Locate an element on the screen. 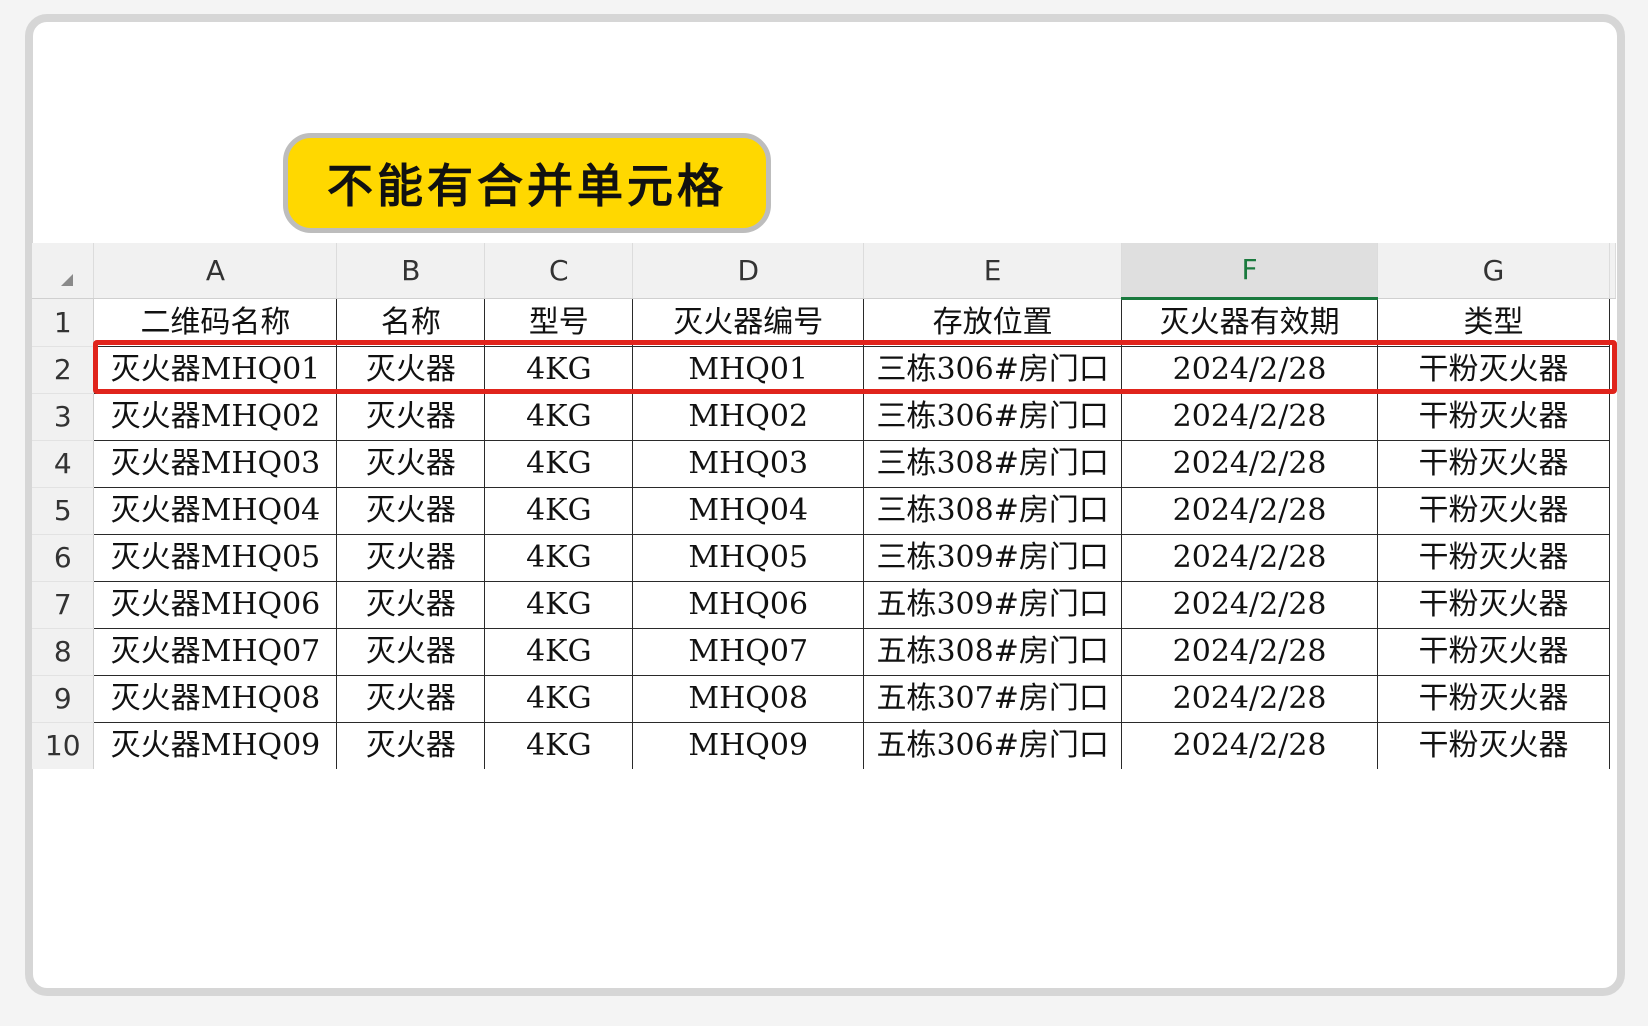 Image resolution: width=1648 pixels, height=1026 pixels. header-cell: 类型 is located at coordinates (1493, 322).